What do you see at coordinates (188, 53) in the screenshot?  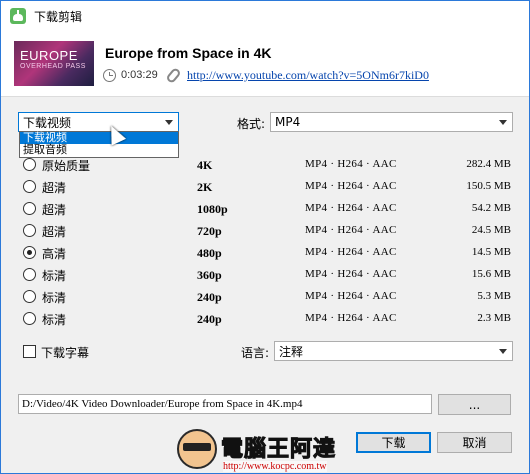 I see `video-title: Europe from Space in 4K` at bounding box center [188, 53].